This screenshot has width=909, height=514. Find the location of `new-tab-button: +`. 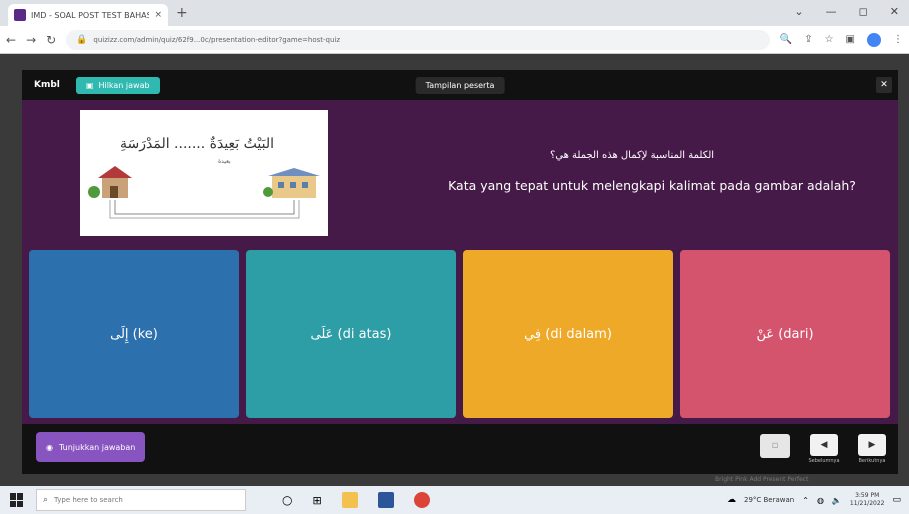

new-tab-button: + is located at coordinates (182, 13).